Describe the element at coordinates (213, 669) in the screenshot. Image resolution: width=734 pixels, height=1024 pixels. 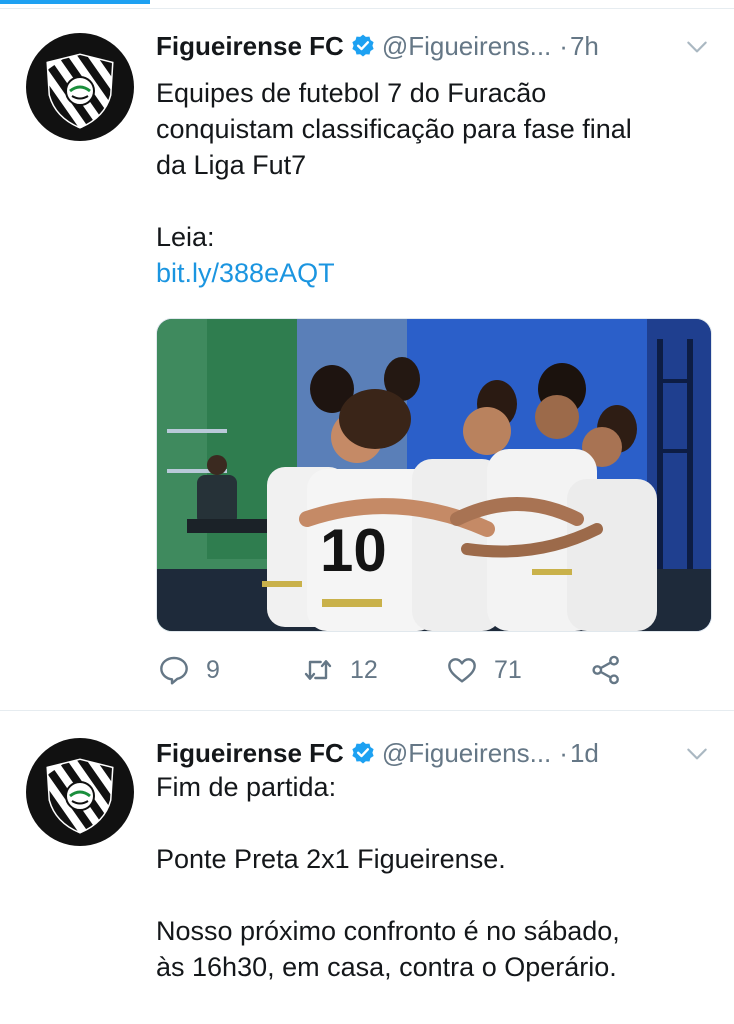
I see `reply-count: 9` at that location.